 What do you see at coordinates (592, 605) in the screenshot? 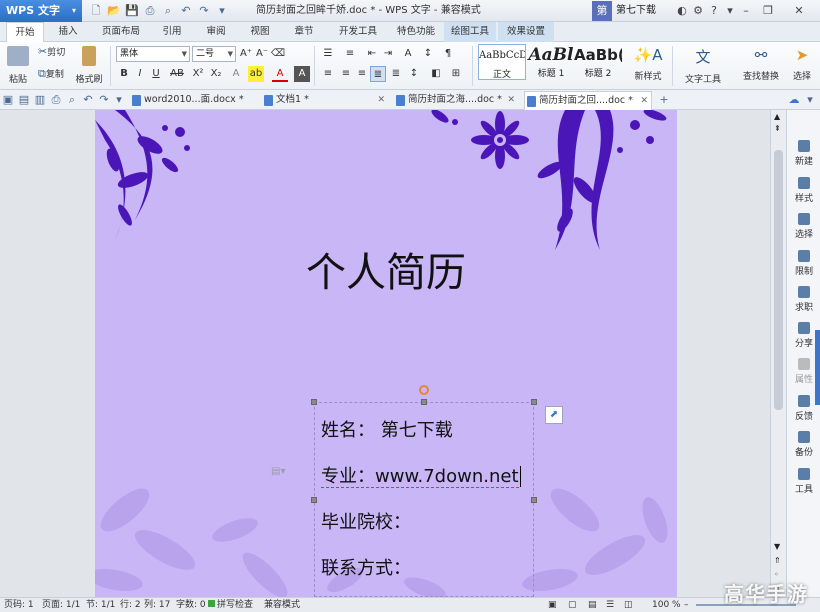
I see `page-view-icon: ▤` at bounding box center [592, 605].